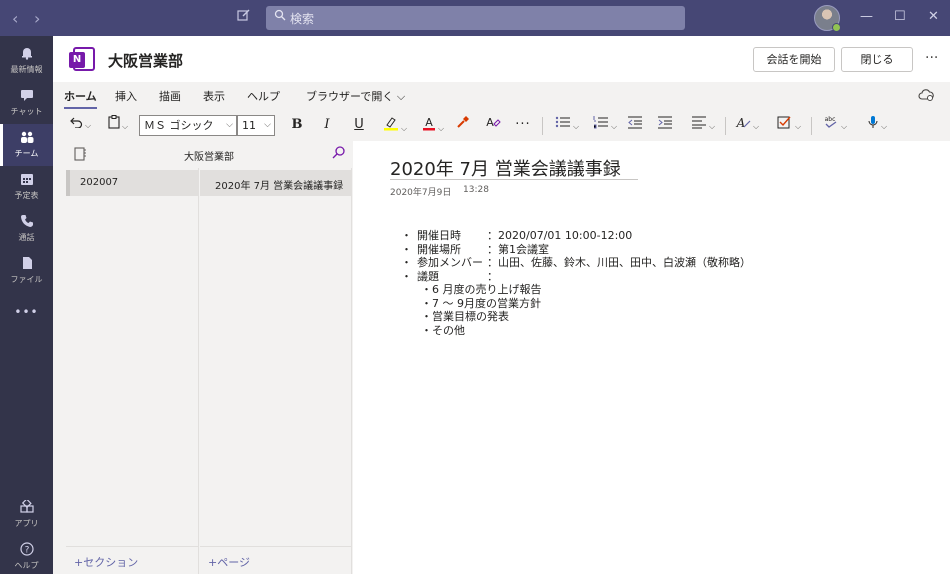 This screenshot has width=950, height=574. Describe the element at coordinates (830, 119) in the screenshot. I see `svg-text: abc` at that location.